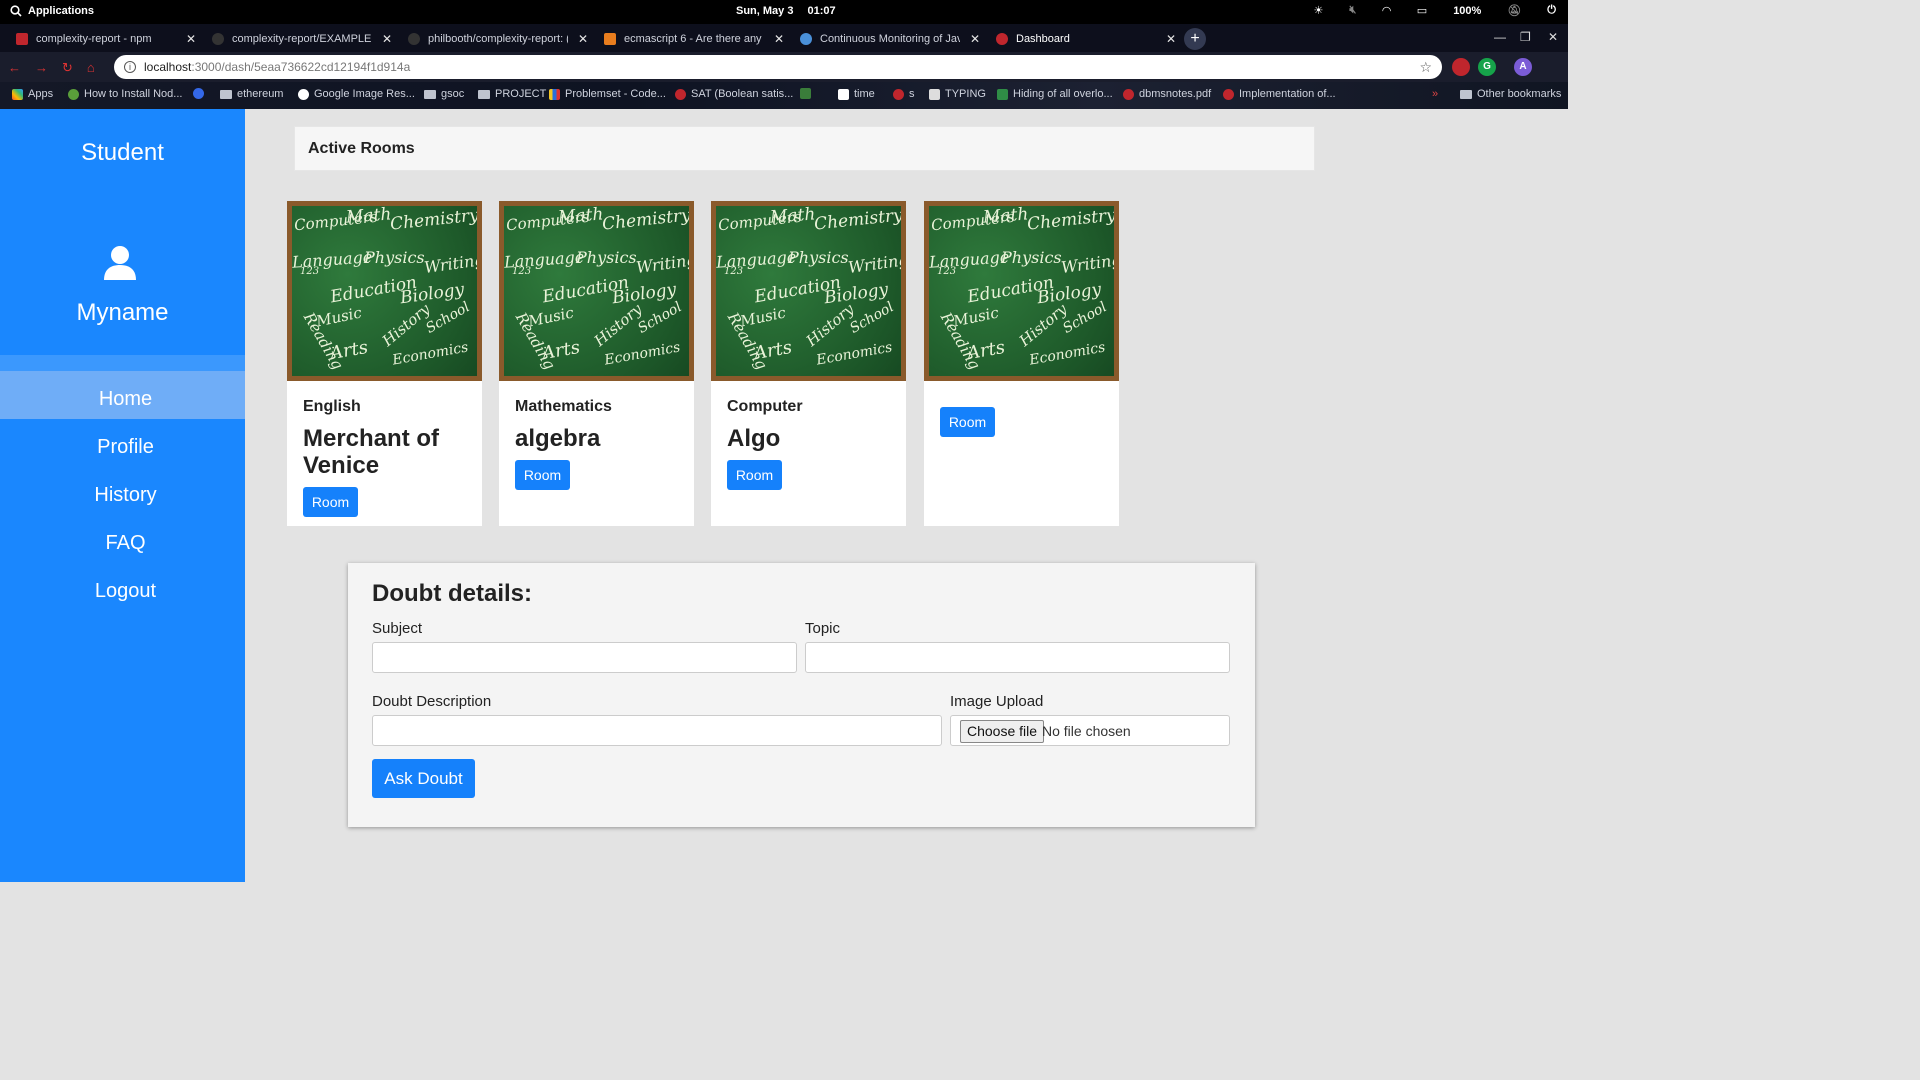 Image resolution: width=1920 pixels, height=1080 pixels. Describe the element at coordinates (1017, 657) in the screenshot. I see `topic-input` at that location.